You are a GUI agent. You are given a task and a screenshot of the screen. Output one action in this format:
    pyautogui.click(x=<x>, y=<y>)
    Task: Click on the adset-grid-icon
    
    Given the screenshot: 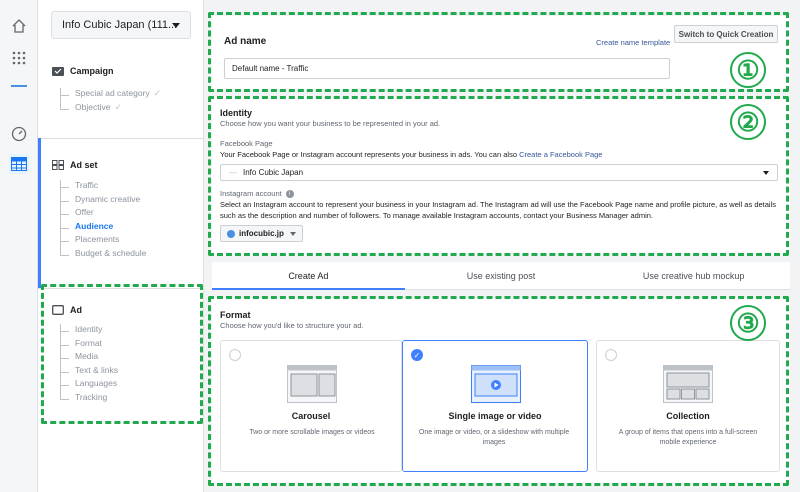 What is the action you would take?
    pyautogui.click(x=58, y=165)
    